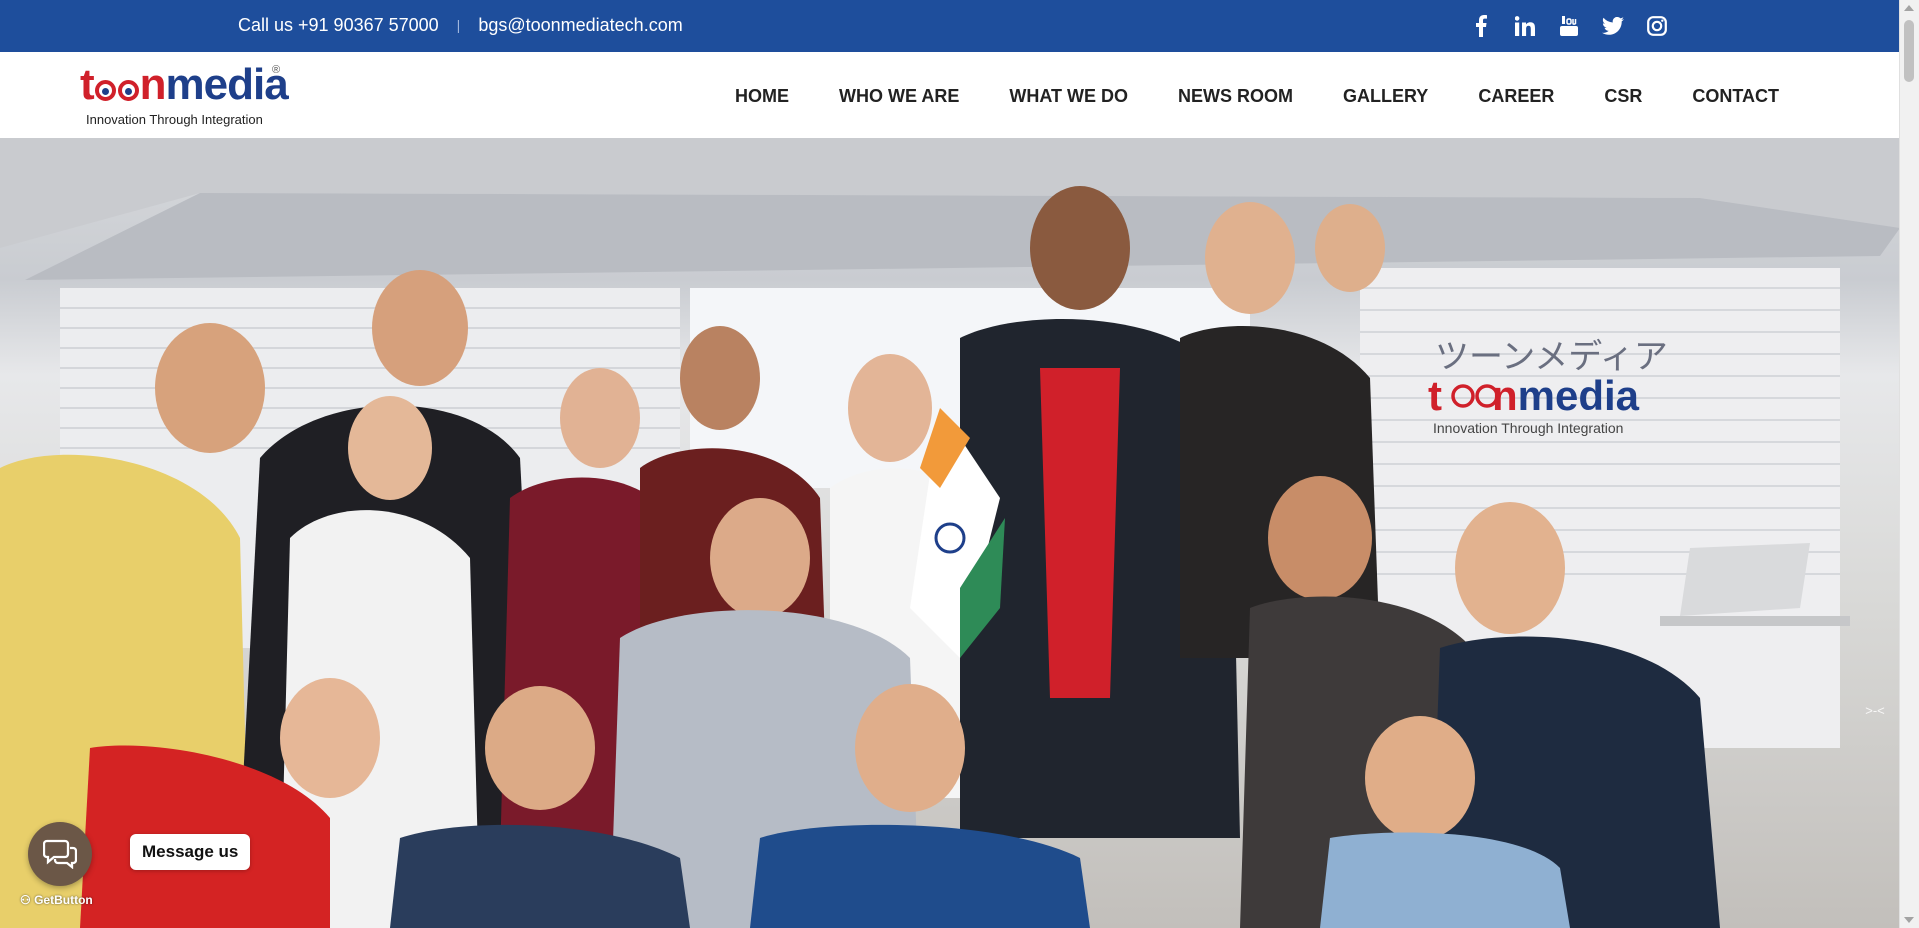 This screenshot has width=1919, height=928. I want to click on registered-mark: ®, so click(276, 70).